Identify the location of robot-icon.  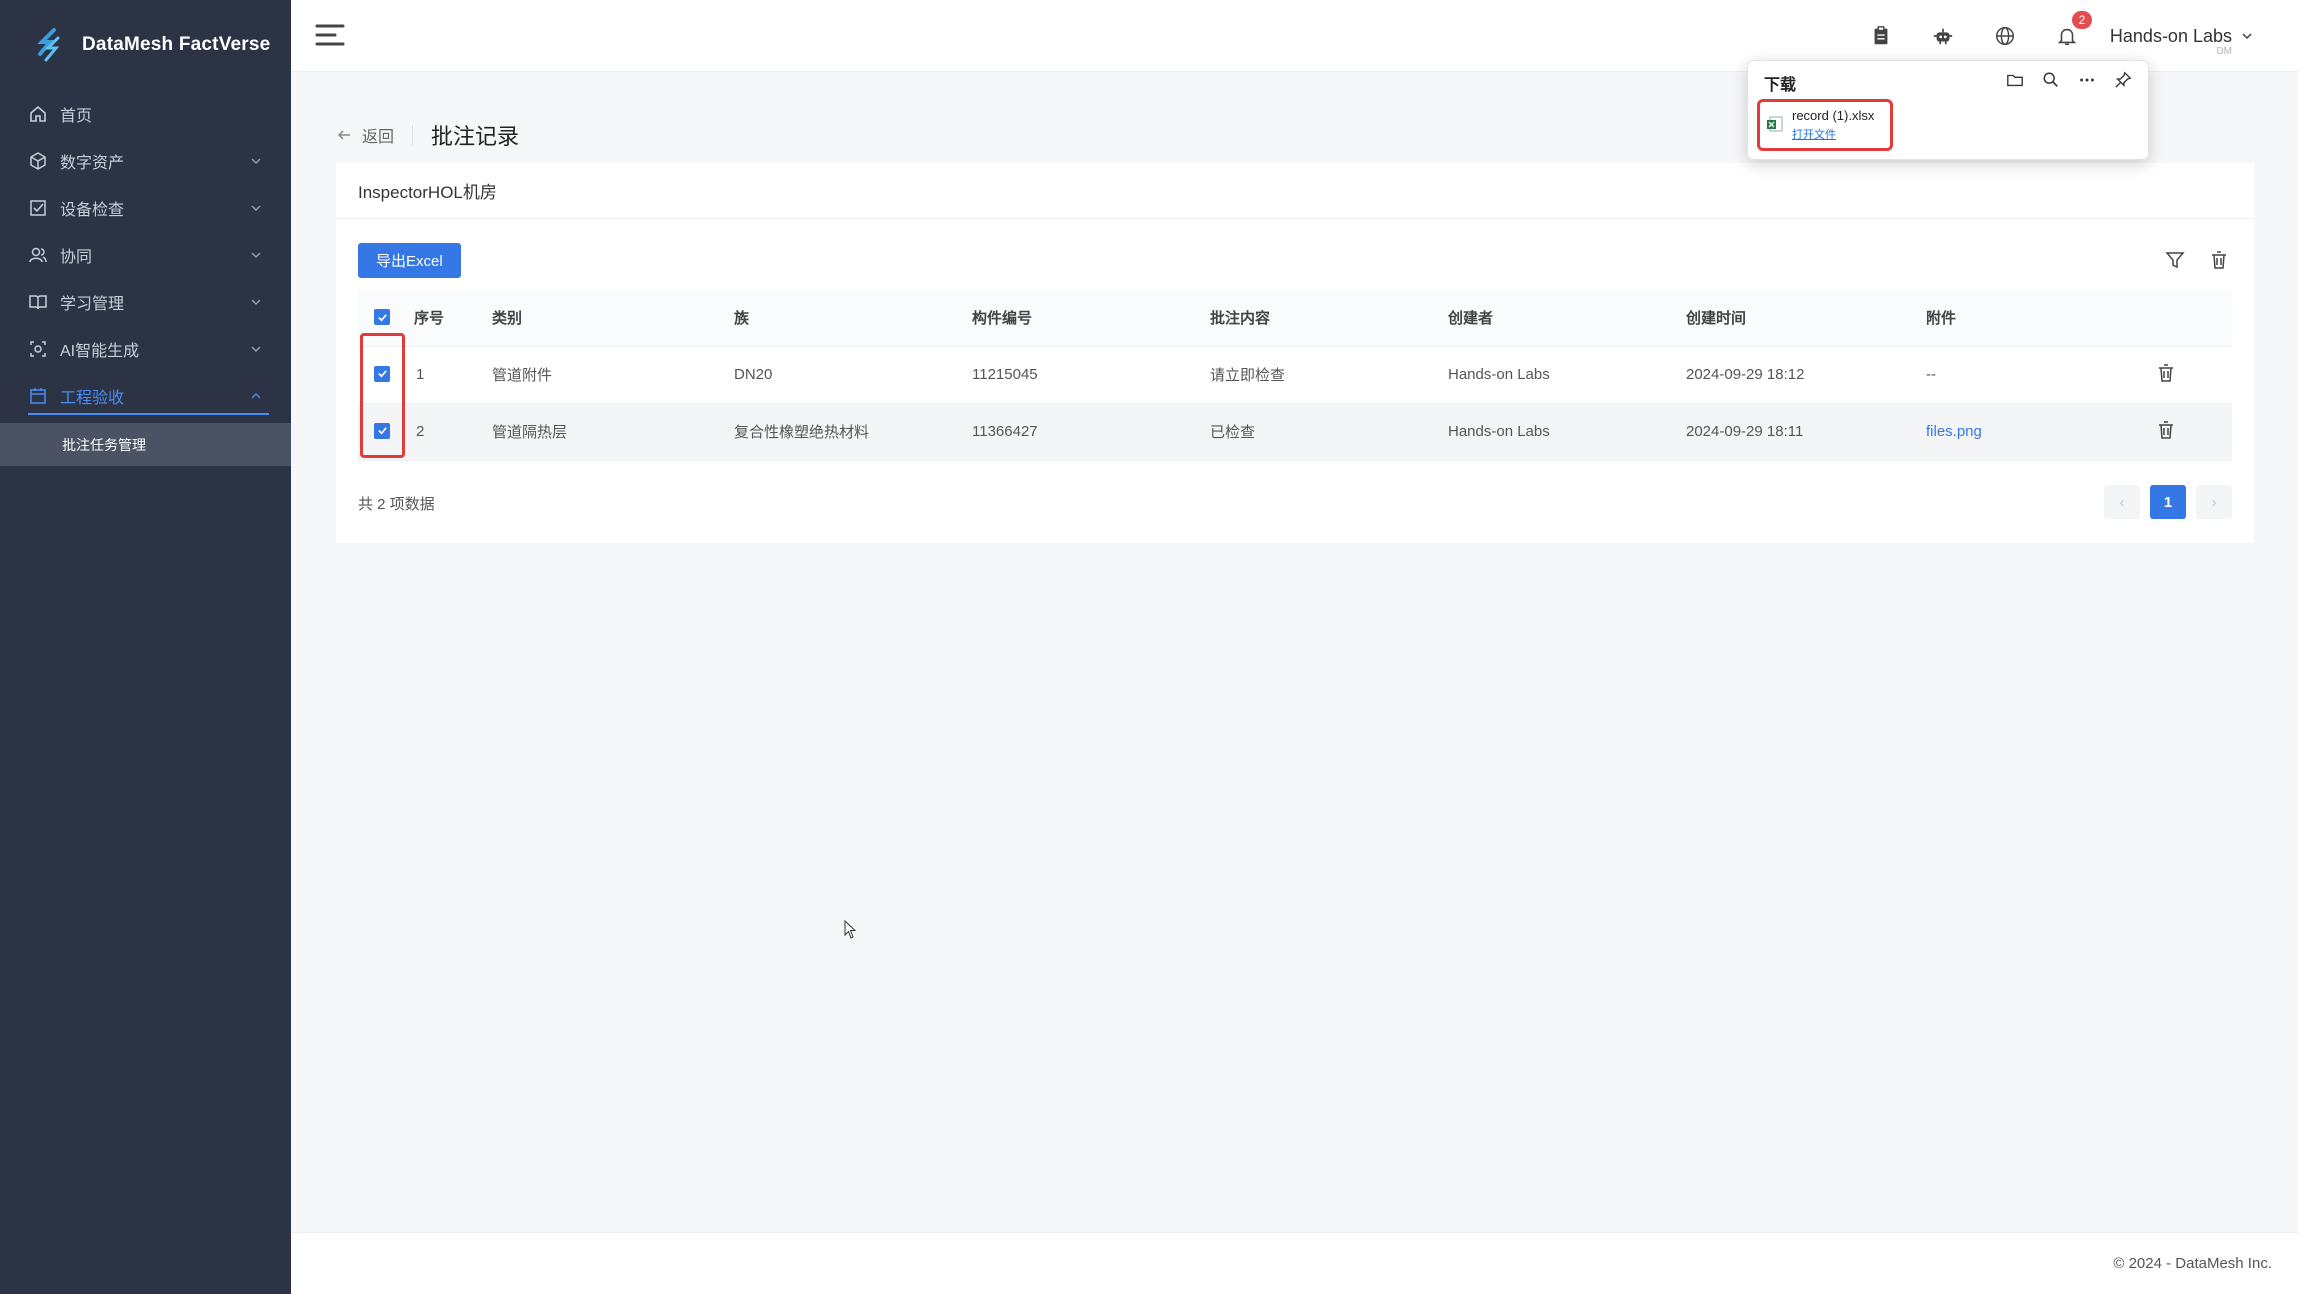
(1943, 36).